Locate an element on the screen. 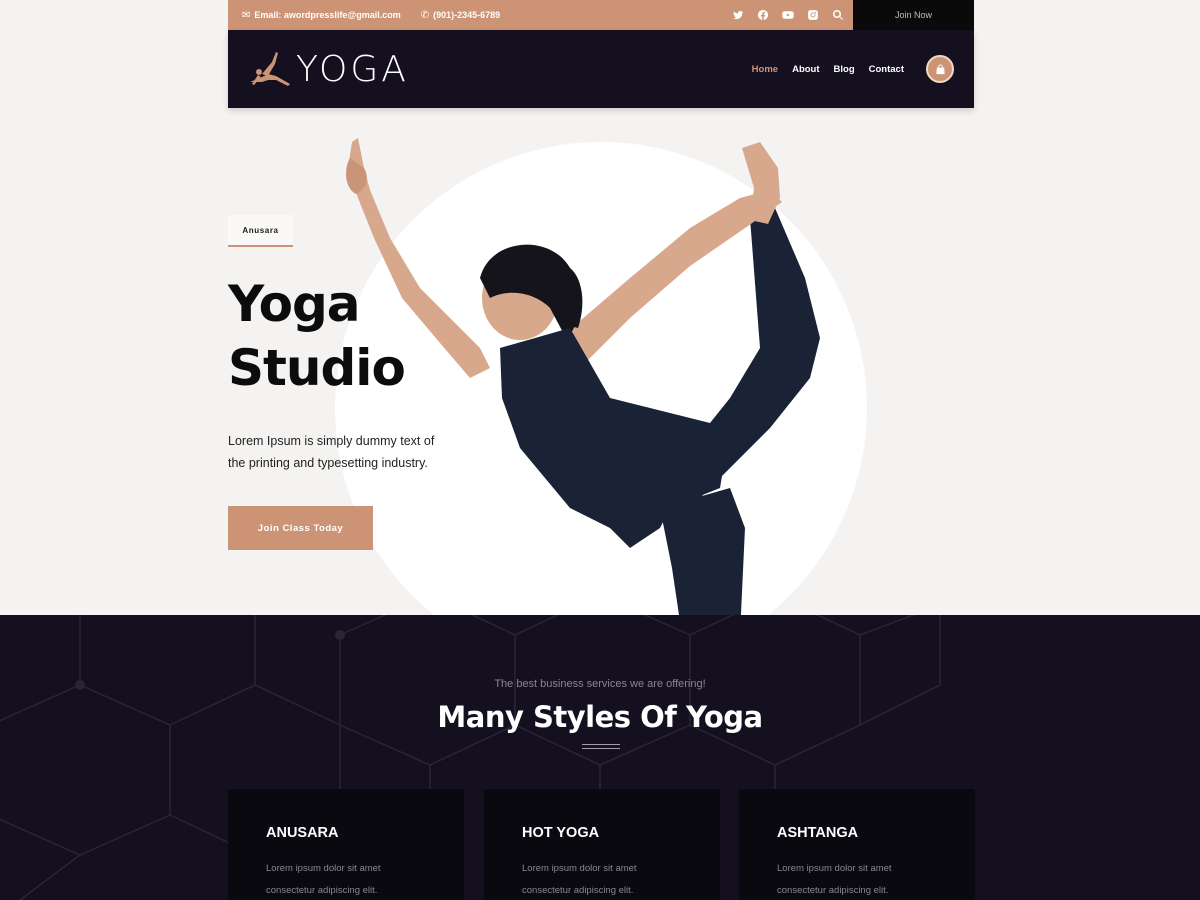 This screenshot has width=1200, height=900. phone-contact: ✆ (901)-2345-6789 is located at coordinates (460, 15).